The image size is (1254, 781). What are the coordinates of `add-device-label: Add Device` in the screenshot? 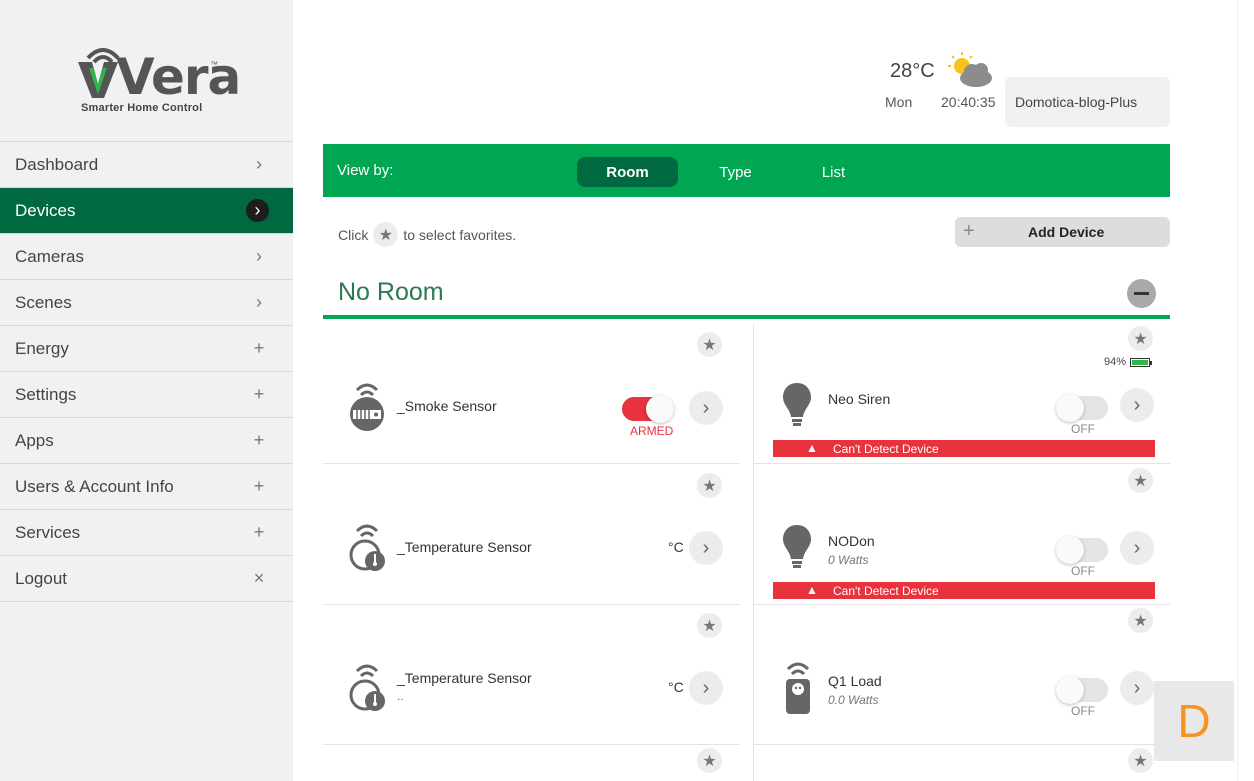 It's located at (1066, 232).